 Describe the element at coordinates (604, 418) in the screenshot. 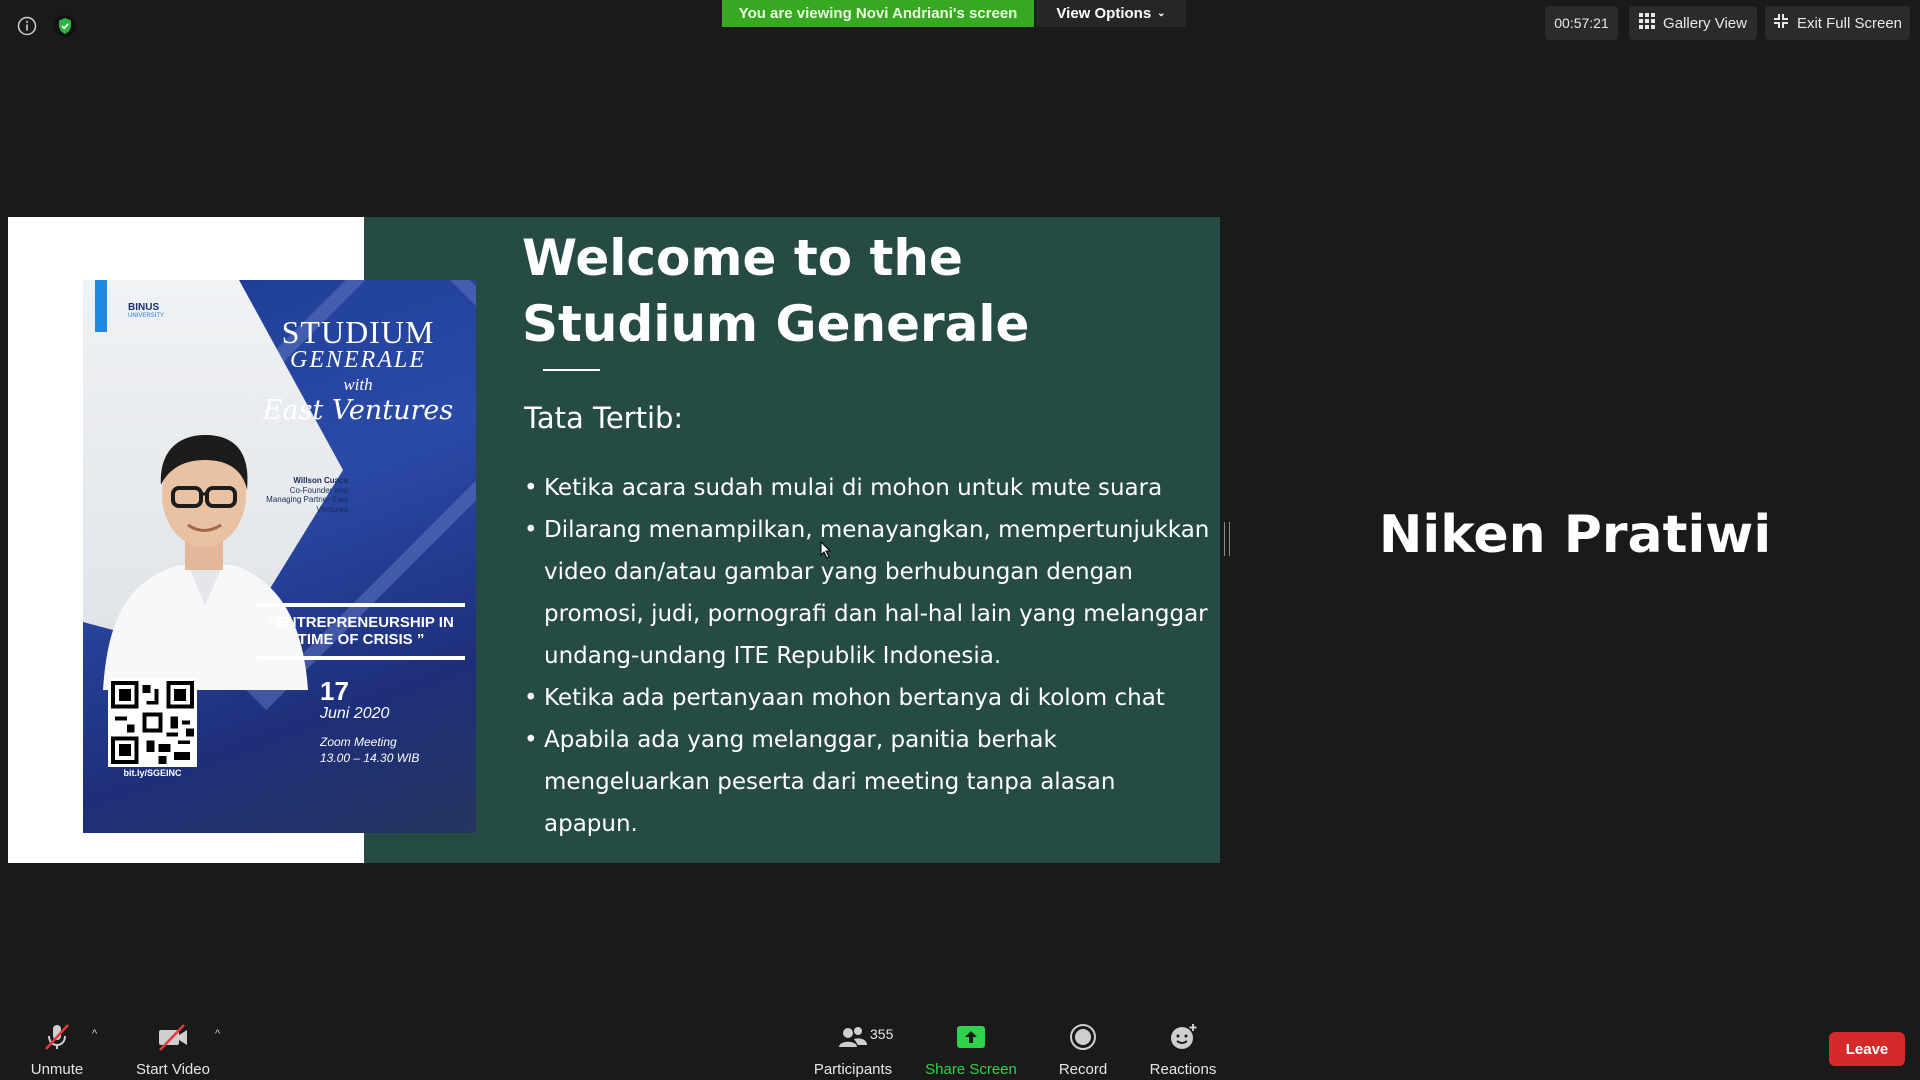

I see `slide-subtitle: Tata Tertib:` at that location.